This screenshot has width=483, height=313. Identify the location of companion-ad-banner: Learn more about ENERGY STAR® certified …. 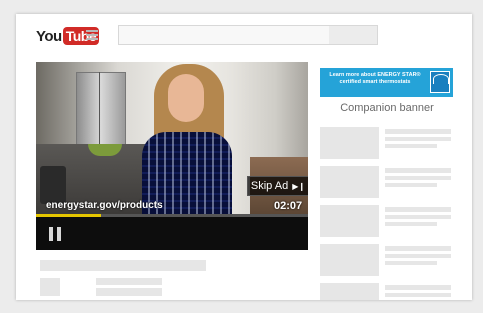
(386, 82).